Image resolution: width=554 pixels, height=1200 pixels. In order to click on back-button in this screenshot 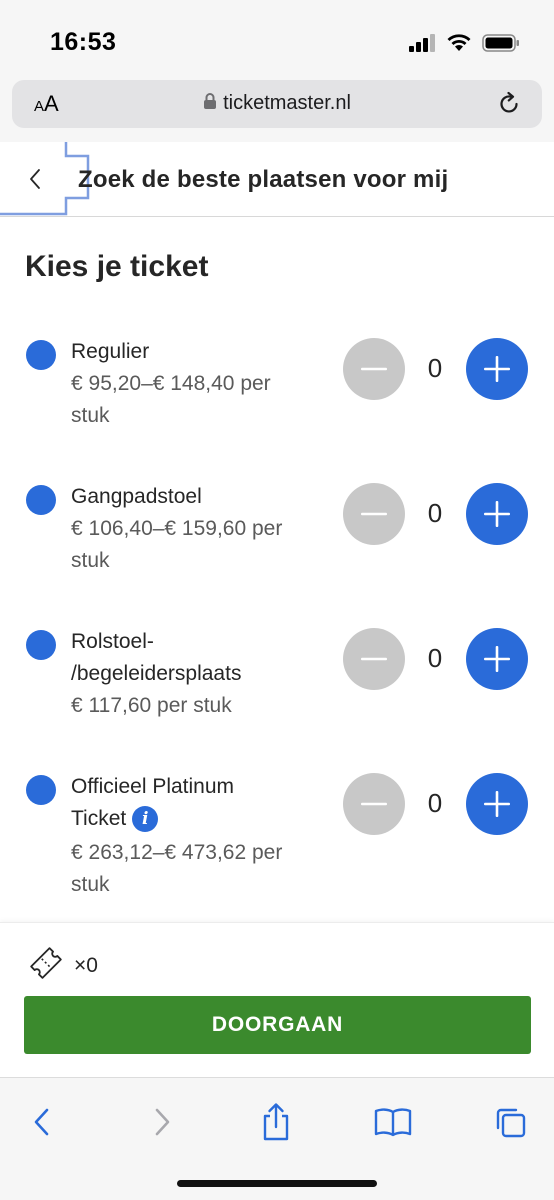, I will do `click(35, 179)`.